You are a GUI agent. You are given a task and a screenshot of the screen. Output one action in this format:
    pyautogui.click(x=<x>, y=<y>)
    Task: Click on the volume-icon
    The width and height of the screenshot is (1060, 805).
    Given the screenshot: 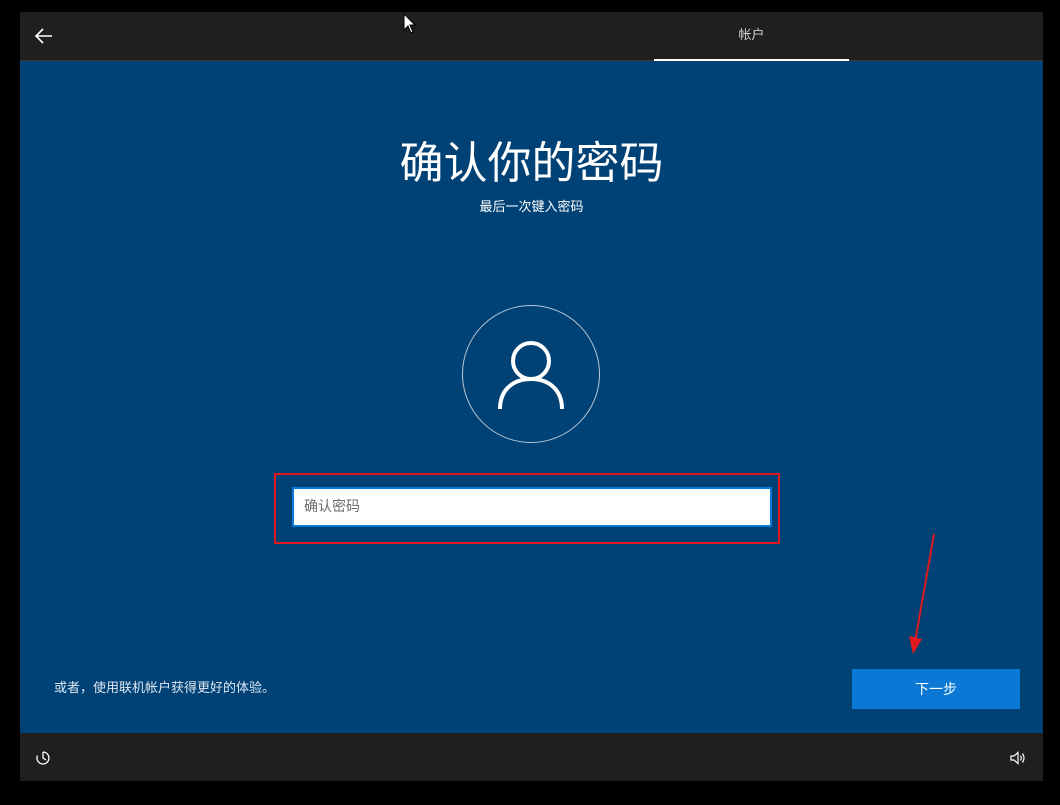 What is the action you would take?
    pyautogui.click(x=1017, y=758)
    